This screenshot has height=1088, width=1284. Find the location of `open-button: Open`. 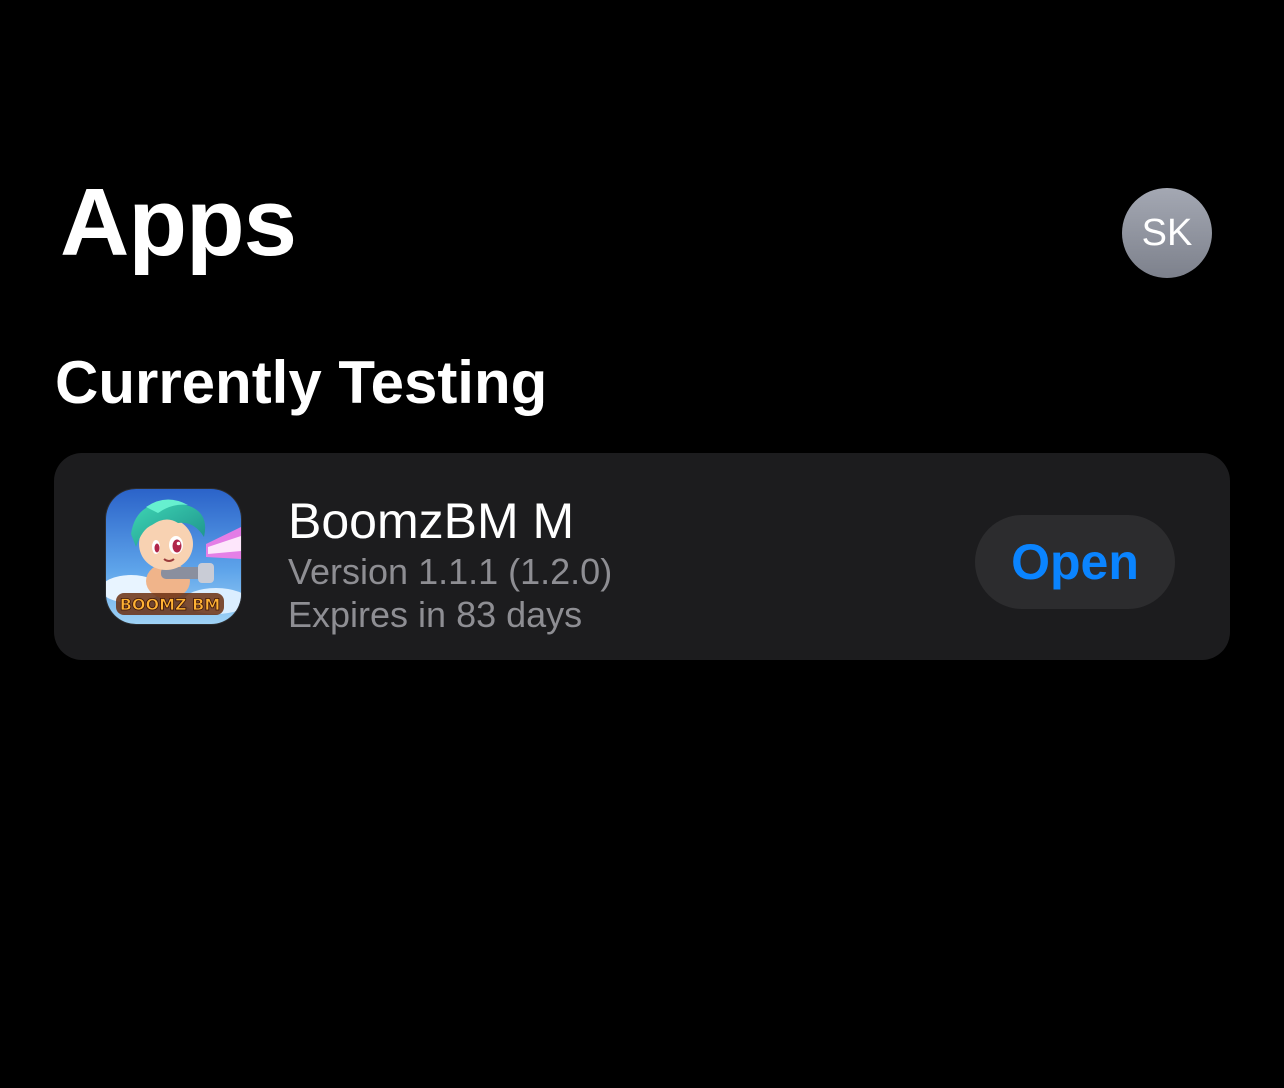

open-button: Open is located at coordinates (1075, 562).